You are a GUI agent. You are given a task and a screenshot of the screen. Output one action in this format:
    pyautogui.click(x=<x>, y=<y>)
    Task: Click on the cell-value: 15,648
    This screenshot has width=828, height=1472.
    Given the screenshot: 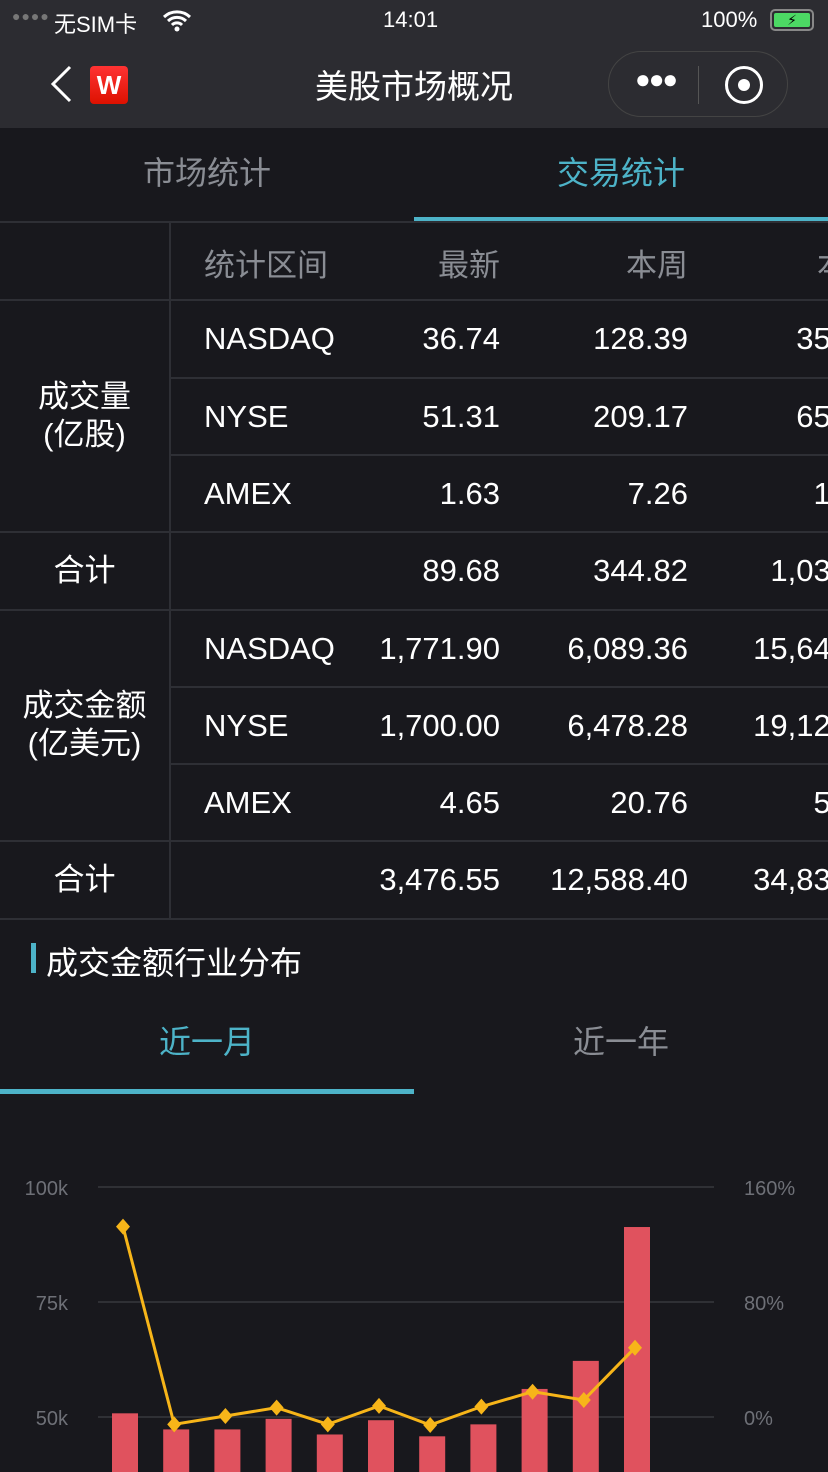 What is the action you would take?
    pyautogui.click(x=790, y=648)
    